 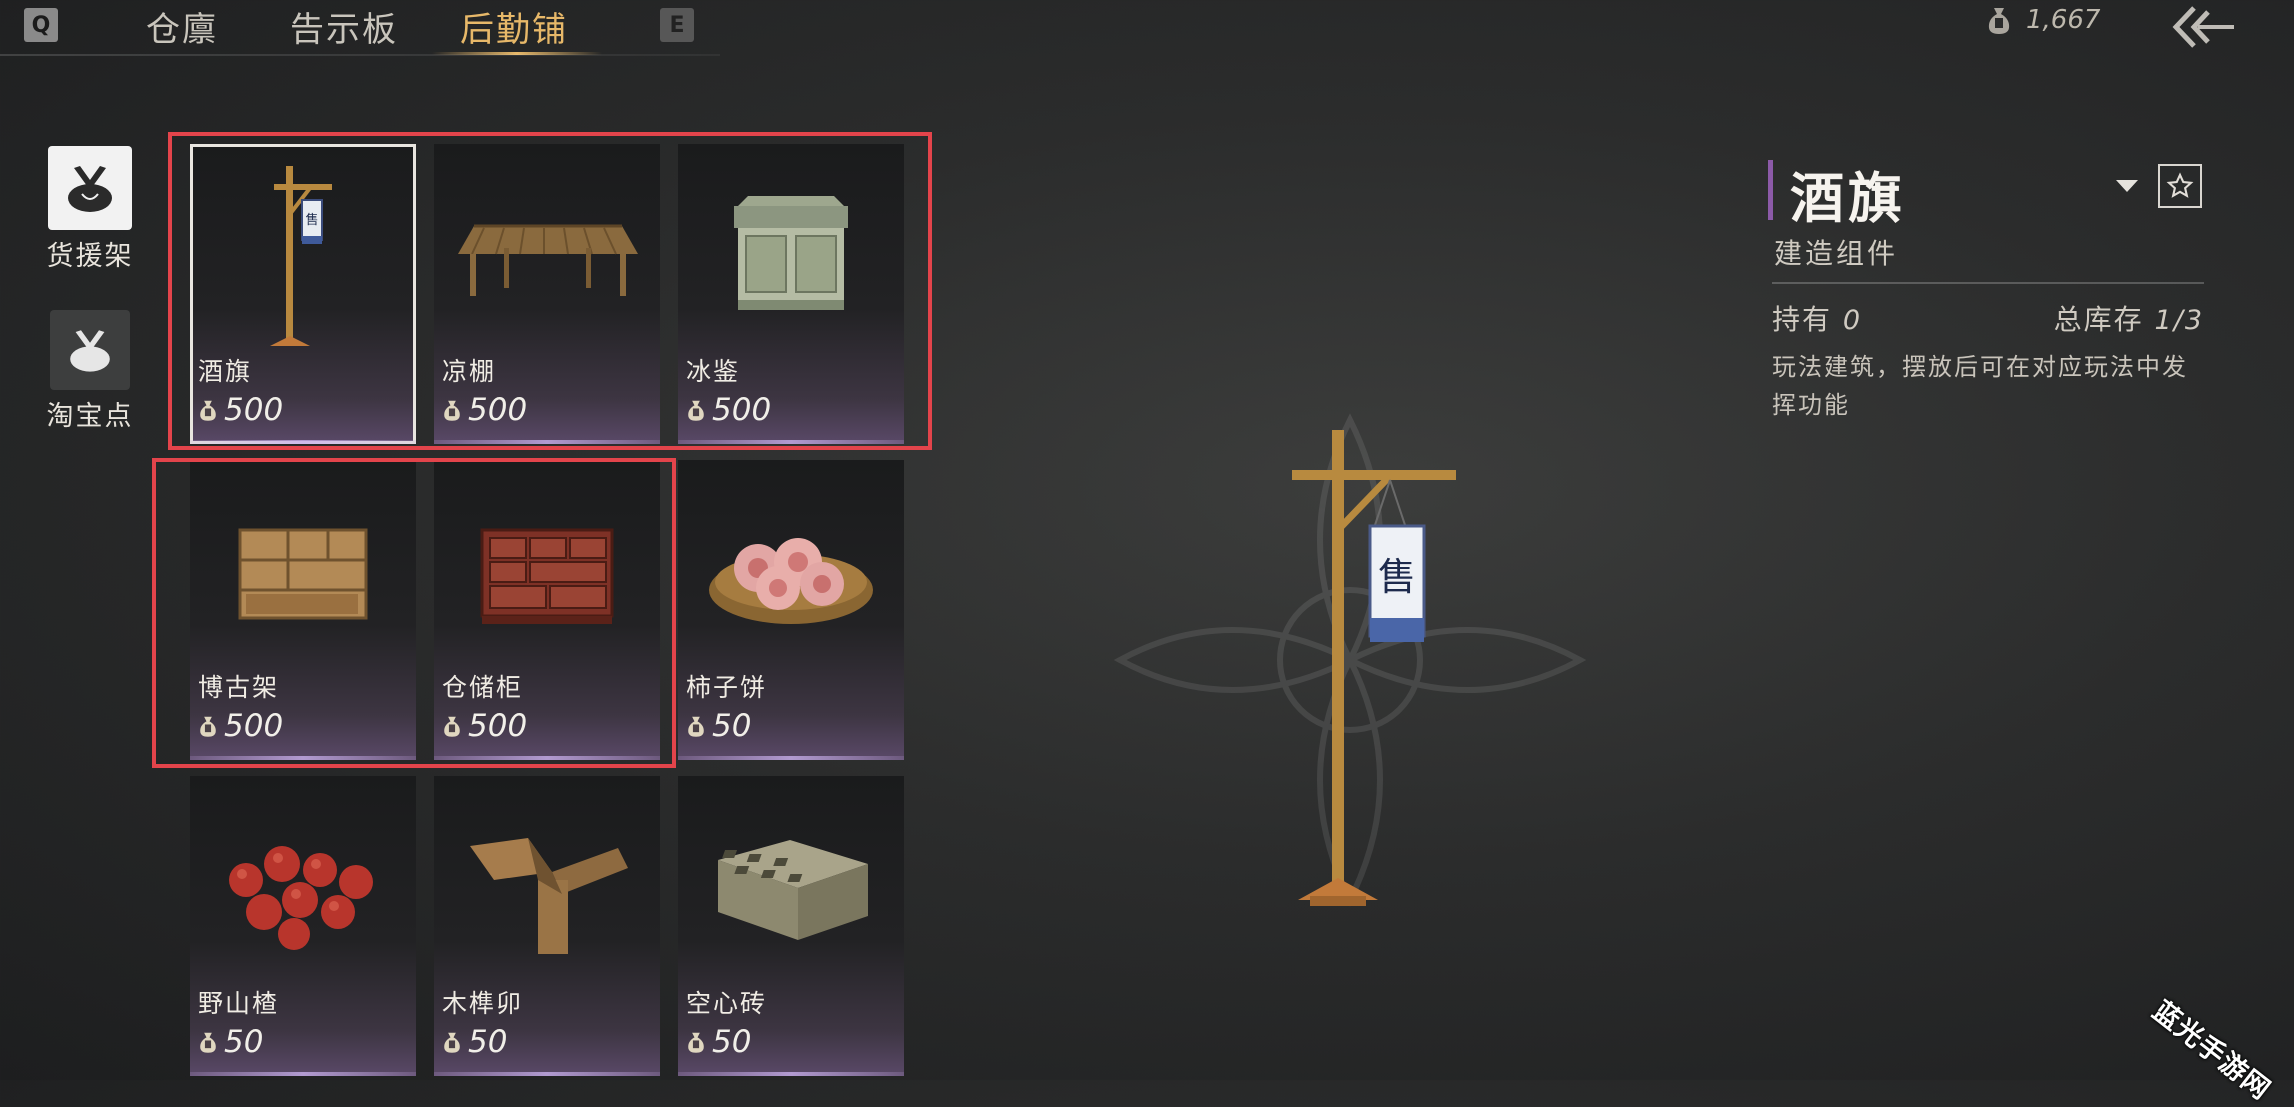 I want to click on item-card-hollow-brick: 空心砖 50, so click(x=791, y=926).